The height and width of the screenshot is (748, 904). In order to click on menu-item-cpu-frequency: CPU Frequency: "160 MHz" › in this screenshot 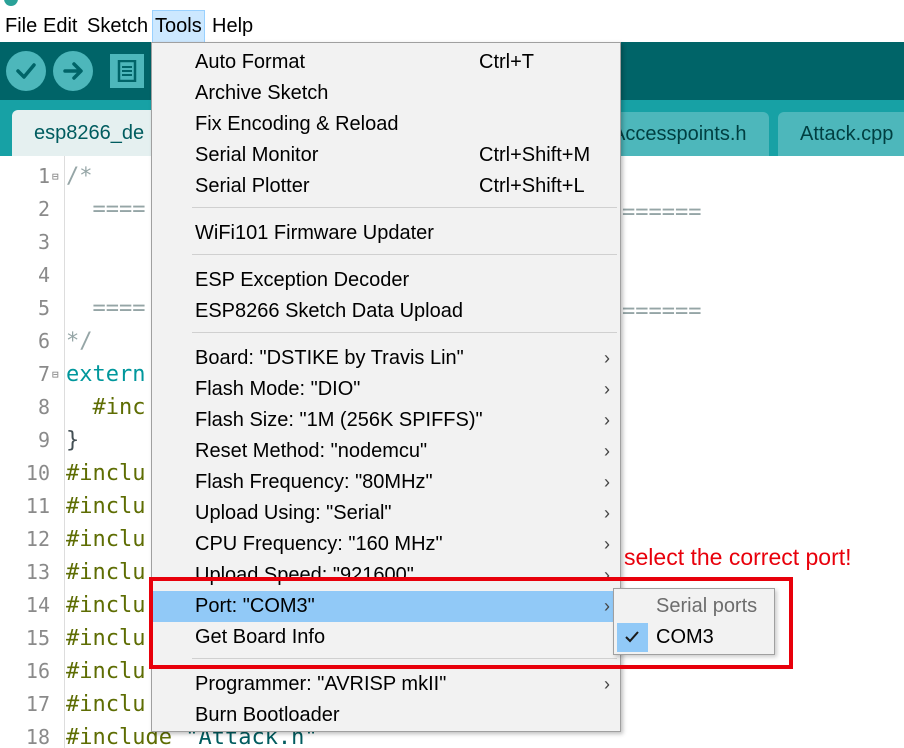, I will do `click(386, 544)`.